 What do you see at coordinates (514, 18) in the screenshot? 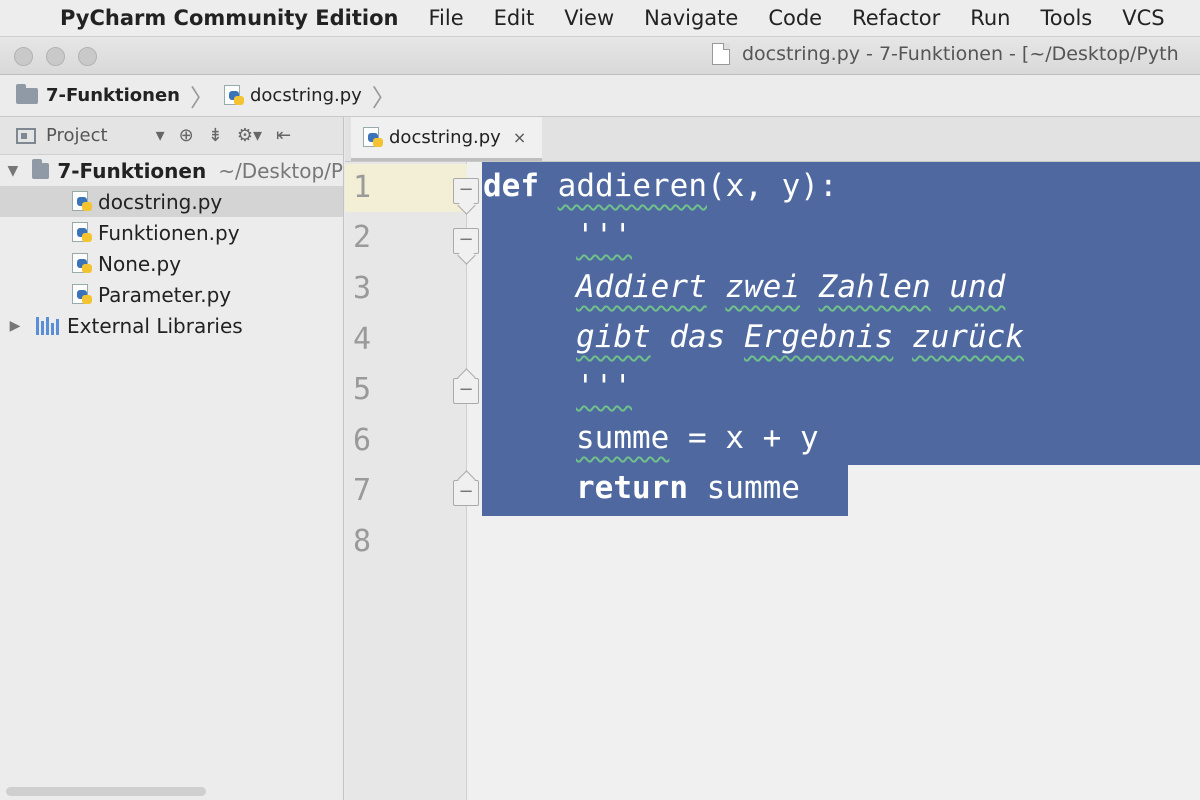
I see `menu-edit: Edit` at bounding box center [514, 18].